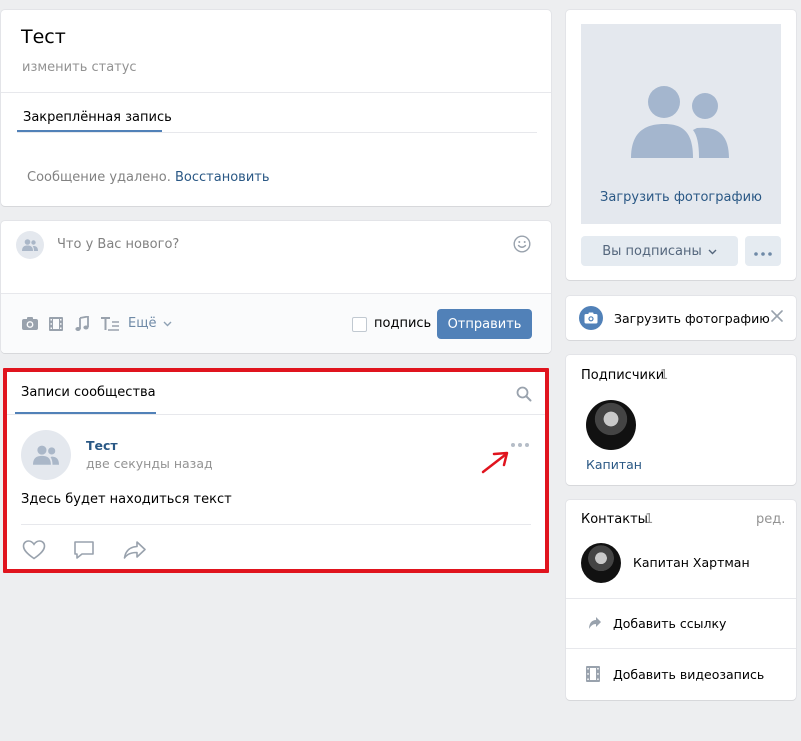 The image size is (801, 741). Describe the element at coordinates (484, 324) in the screenshot. I see `send-button: Отправить` at that location.